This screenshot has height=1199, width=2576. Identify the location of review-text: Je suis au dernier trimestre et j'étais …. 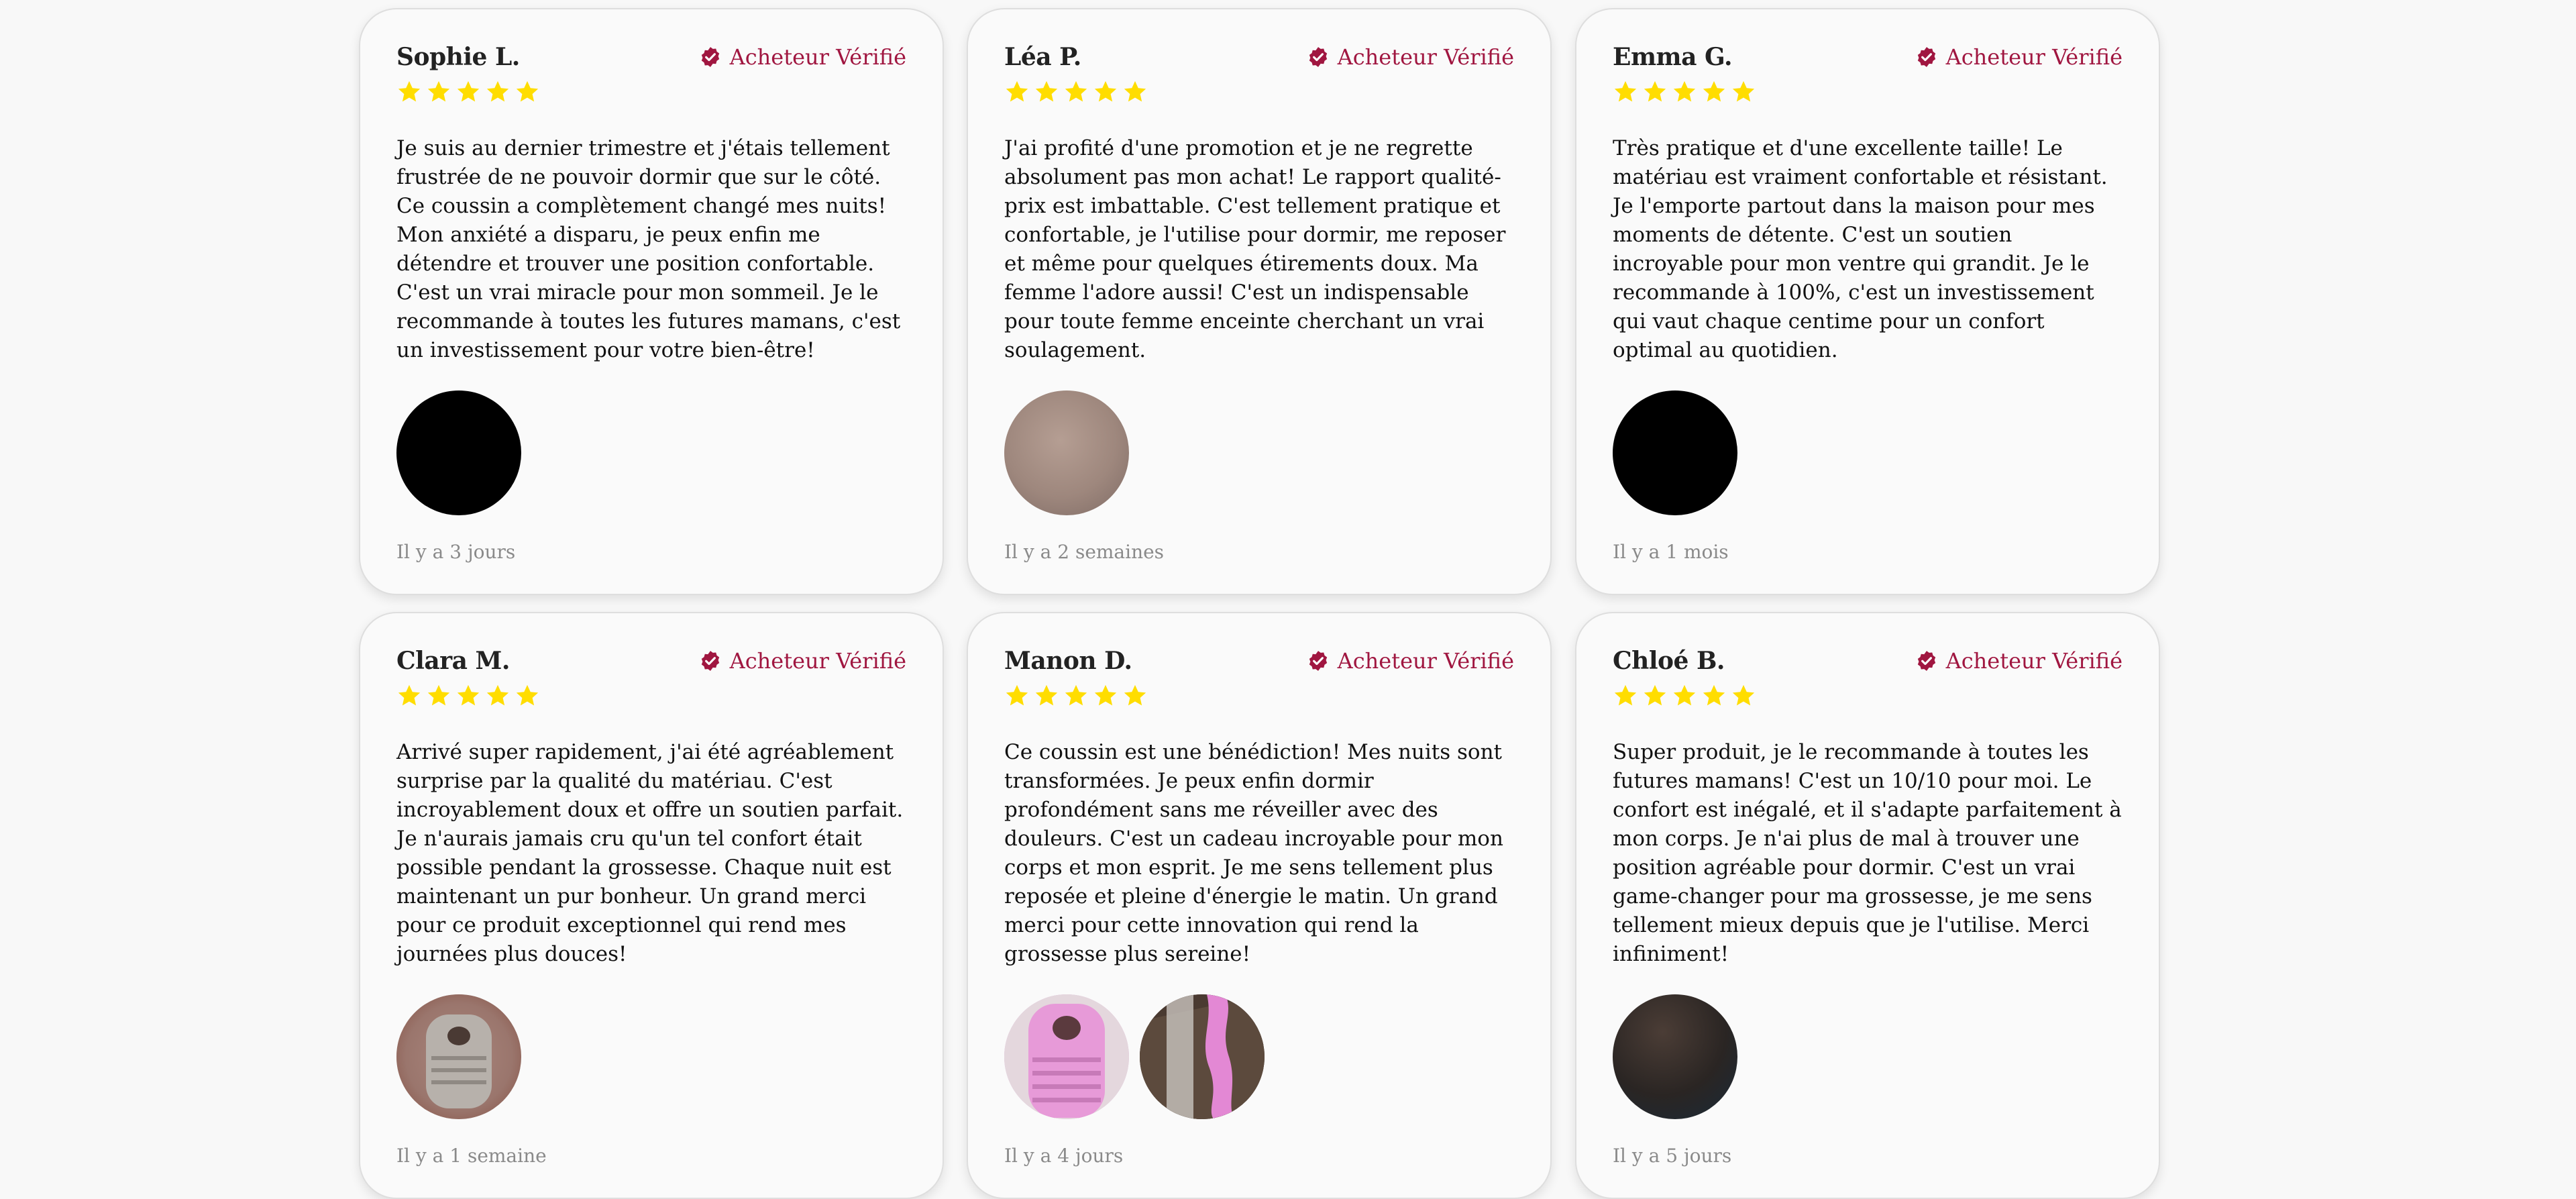
(648, 249).